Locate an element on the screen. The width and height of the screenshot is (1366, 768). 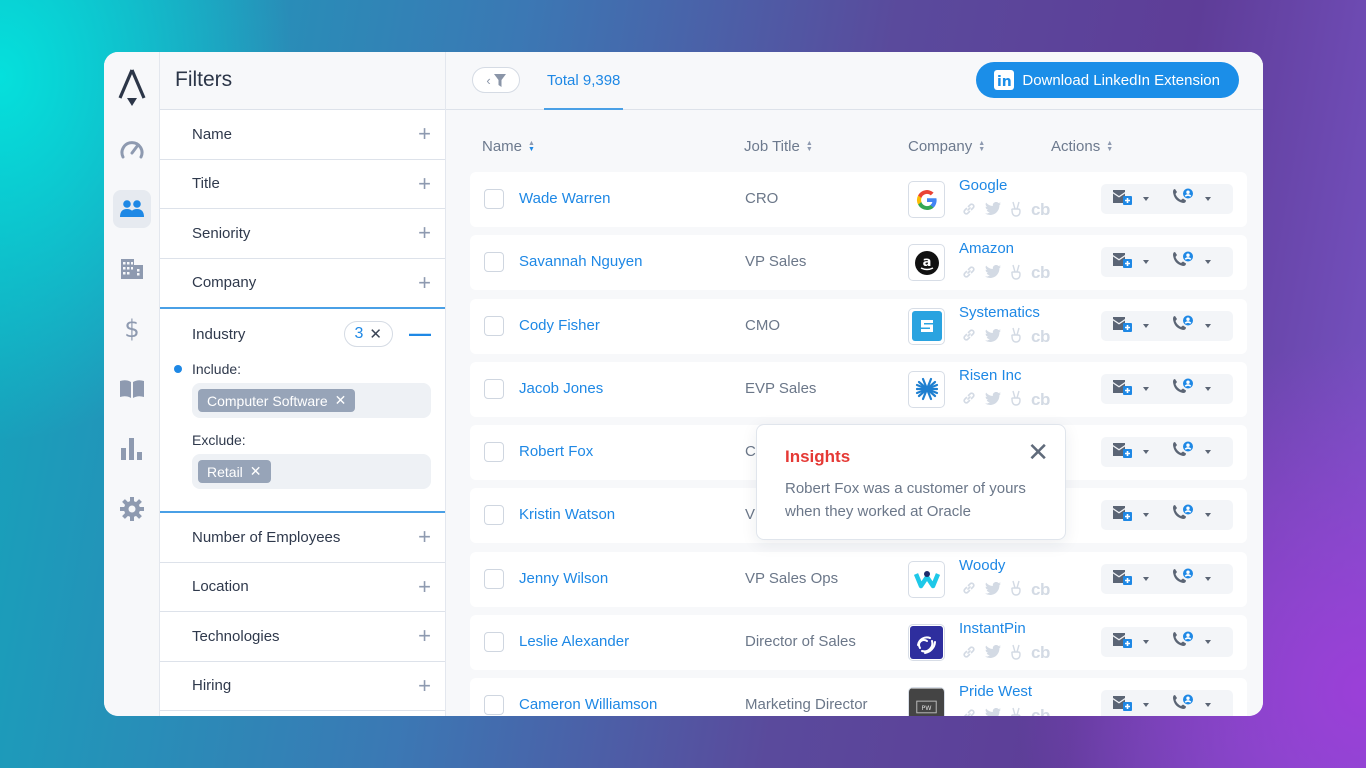
company-name-link: Systematics is located at coordinates (999, 312).